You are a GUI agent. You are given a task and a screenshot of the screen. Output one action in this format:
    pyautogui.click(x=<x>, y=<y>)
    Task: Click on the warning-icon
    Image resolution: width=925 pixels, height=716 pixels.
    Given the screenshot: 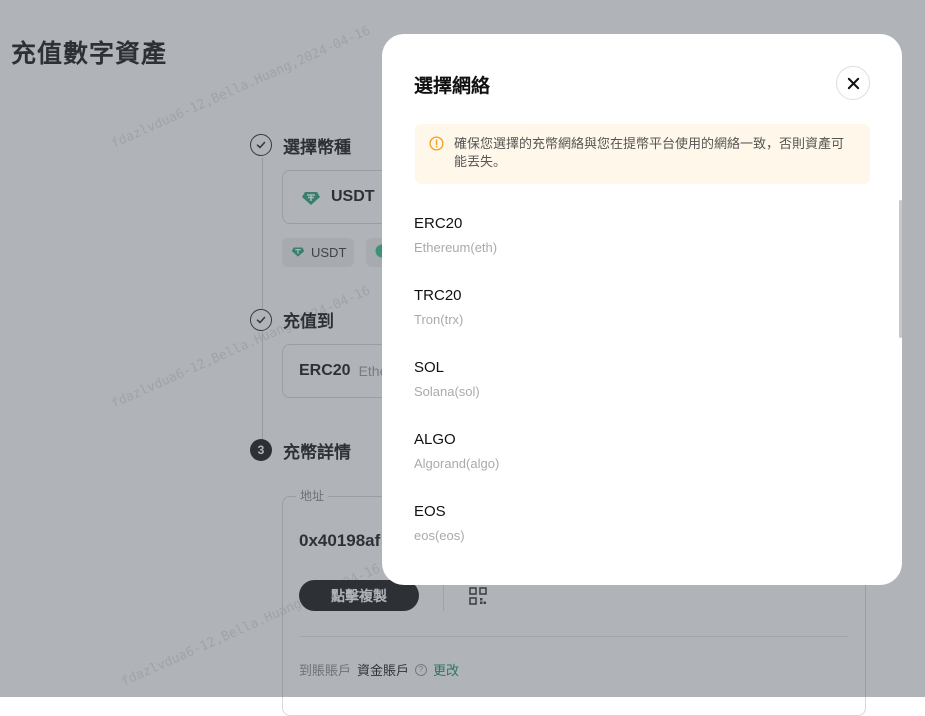 What is the action you would take?
    pyautogui.click(x=436, y=143)
    